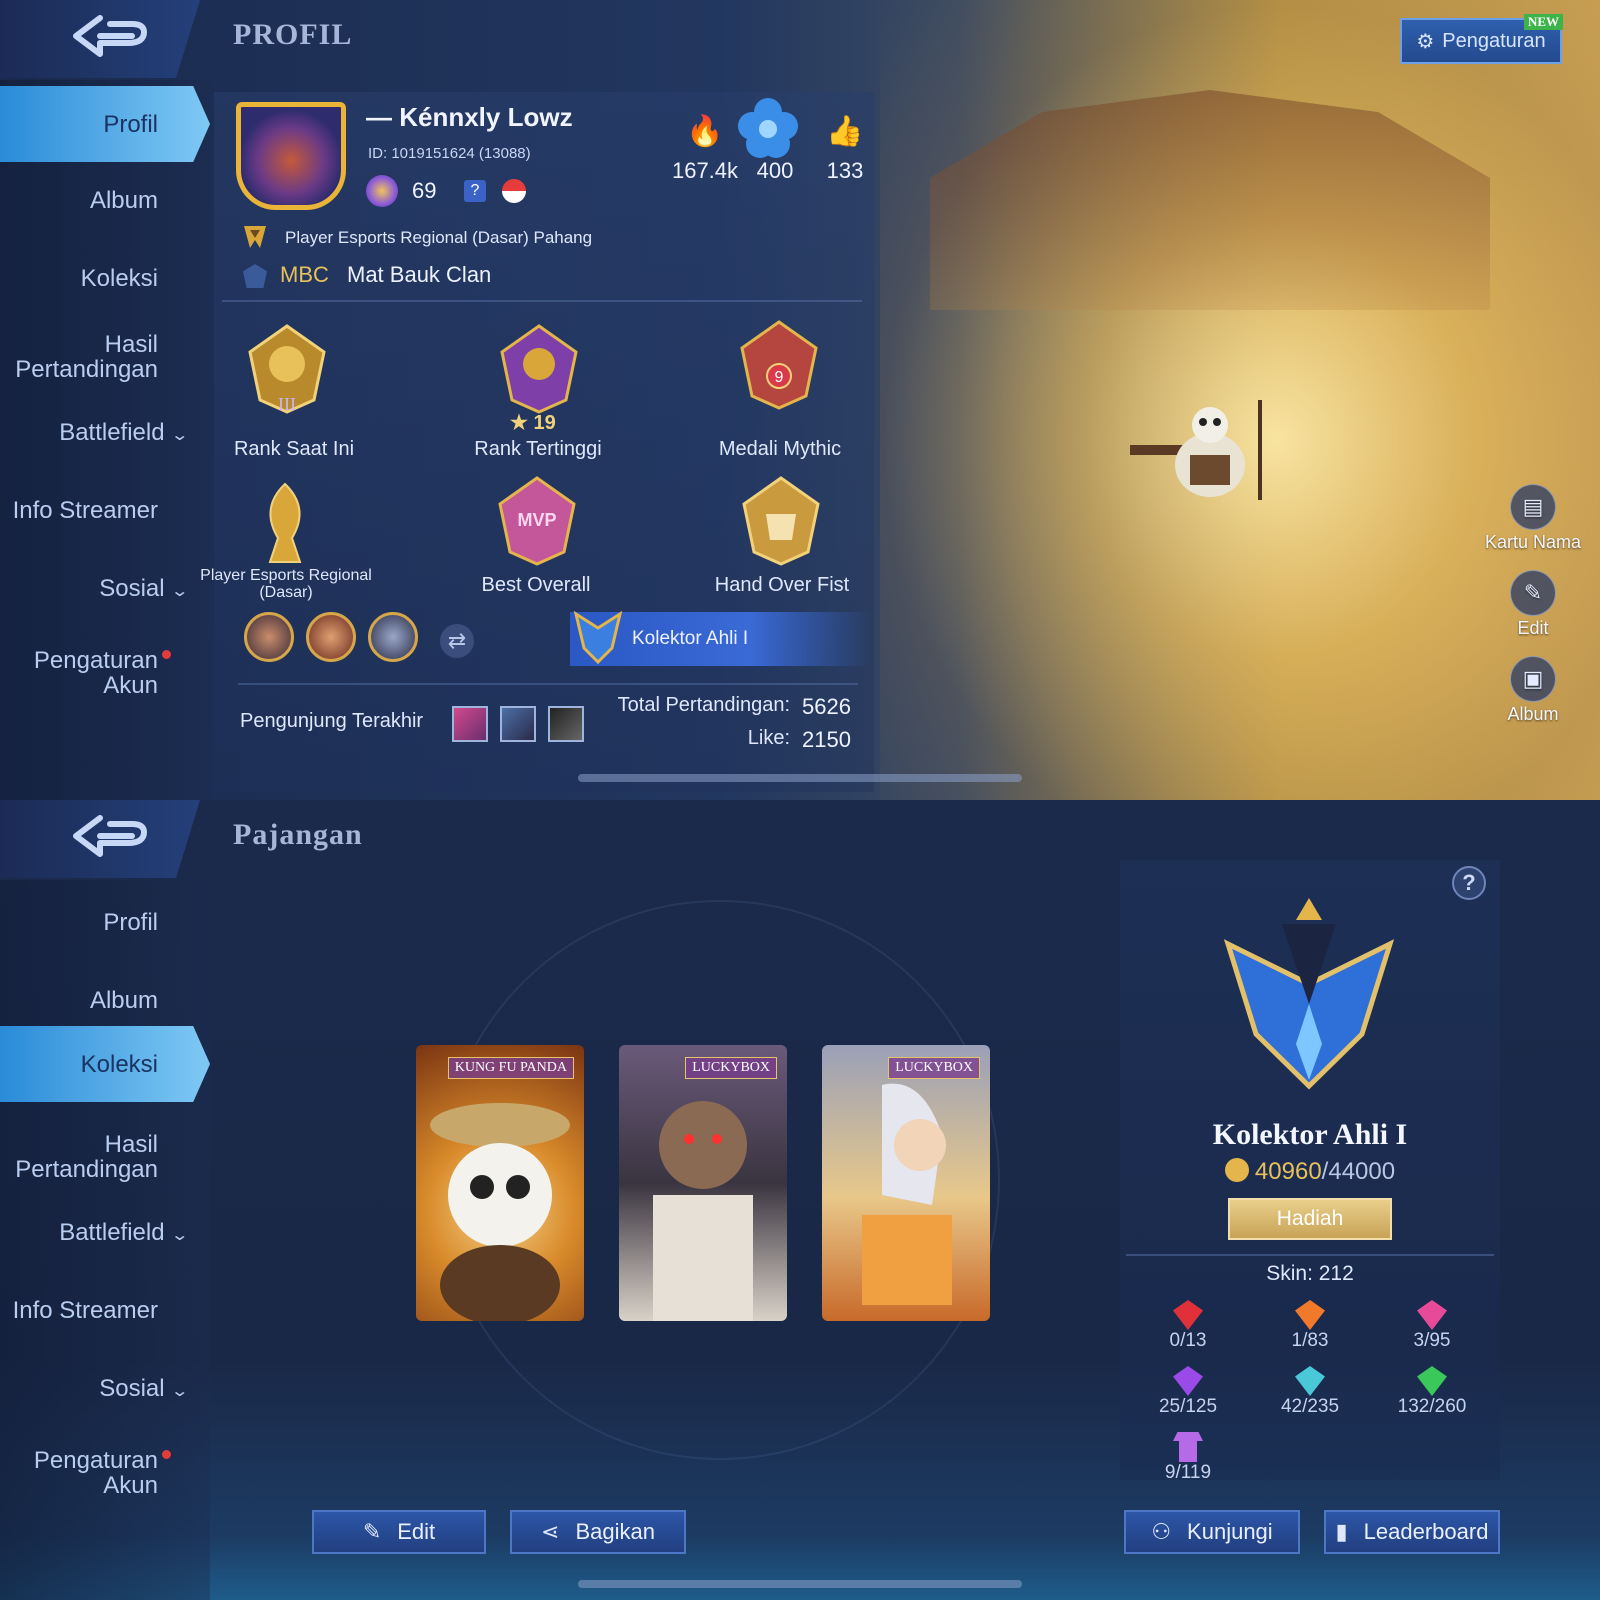  Describe the element at coordinates (598, 1532) in the screenshot. I see `share-button: ⋖ Bagikan` at that location.